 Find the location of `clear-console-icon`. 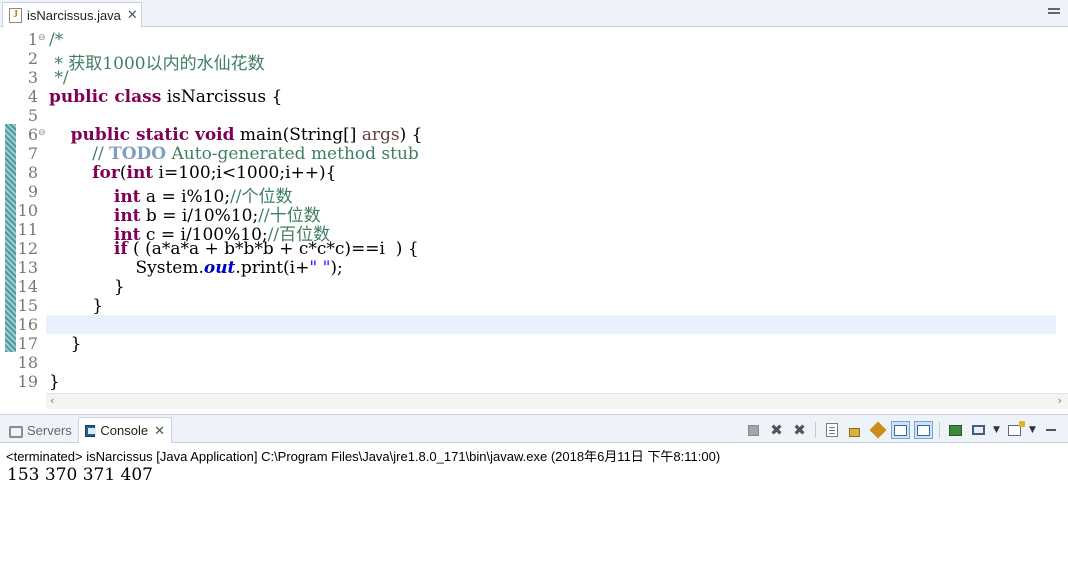

clear-console-icon is located at coordinates (831, 430).